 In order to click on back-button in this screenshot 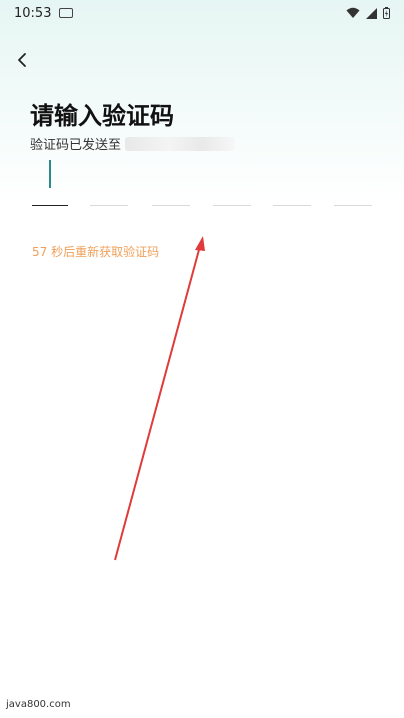, I will do `click(22, 60)`.